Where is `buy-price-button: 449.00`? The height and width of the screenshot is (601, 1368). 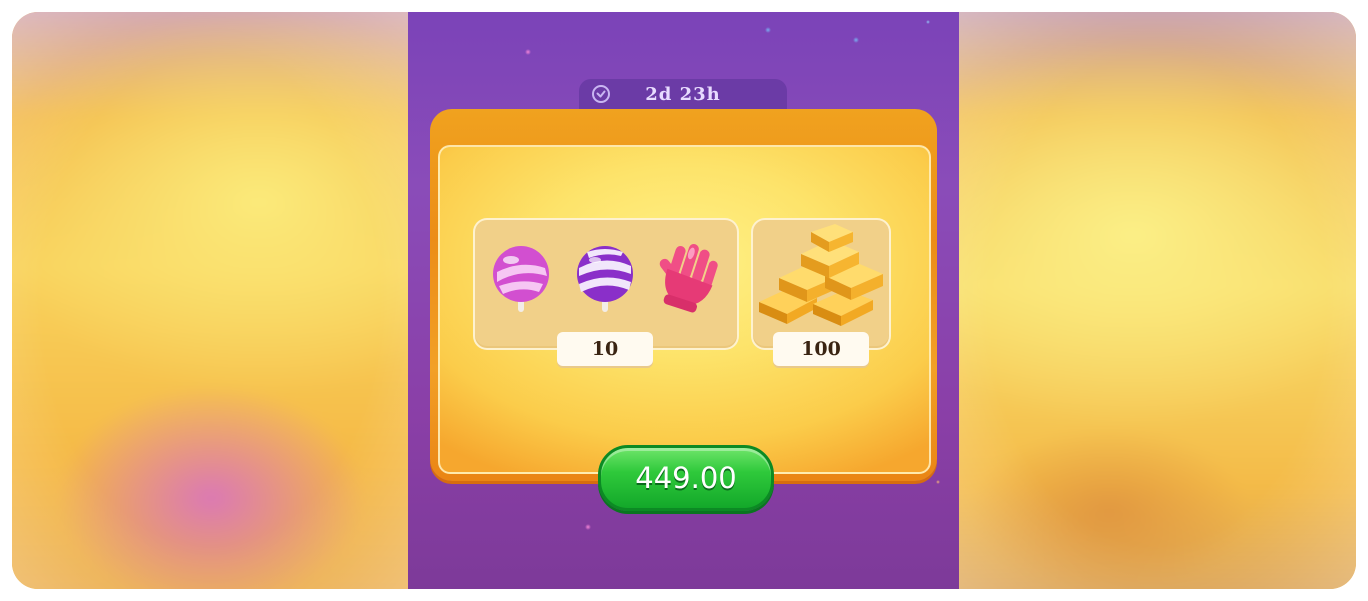
buy-price-button: 449.00 is located at coordinates (686, 478).